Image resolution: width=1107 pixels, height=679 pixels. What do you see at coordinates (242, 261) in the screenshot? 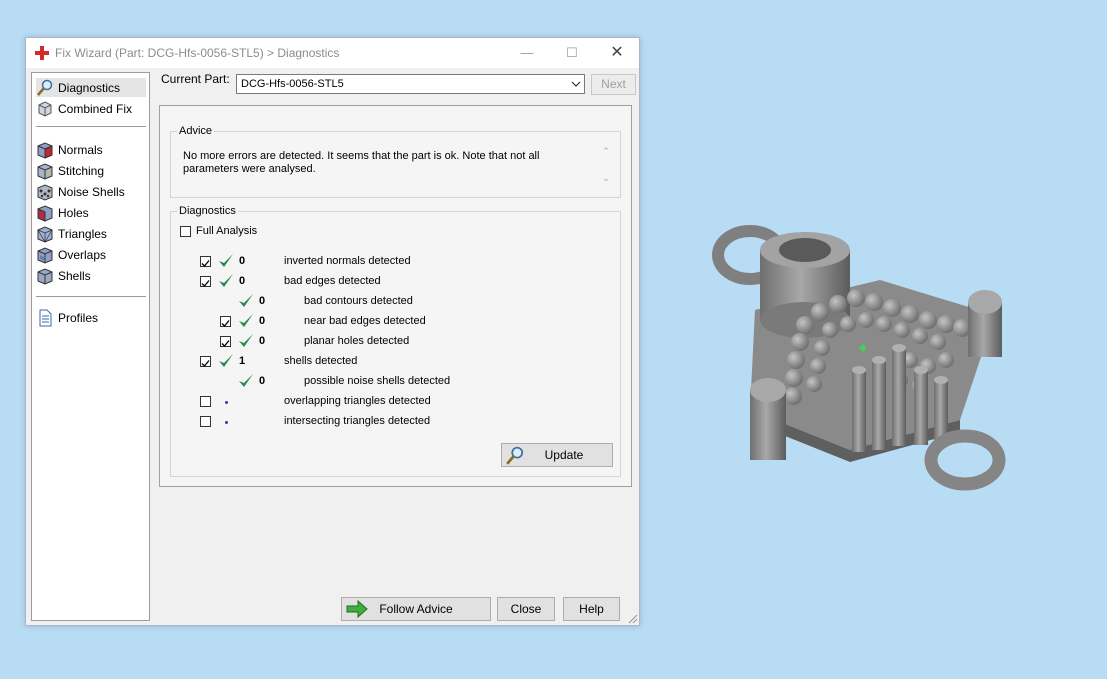
I see `inverted-normals-count: 0` at bounding box center [242, 261].